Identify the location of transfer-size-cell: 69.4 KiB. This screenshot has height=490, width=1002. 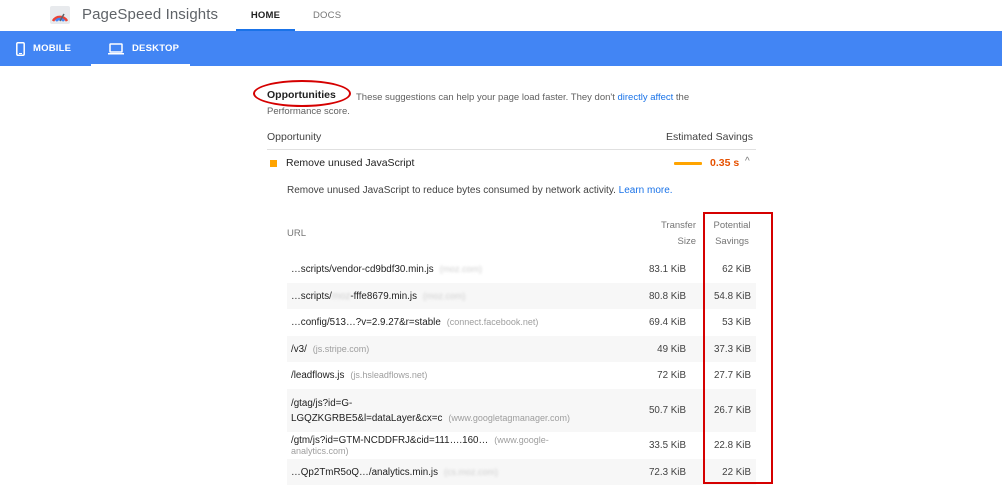
(667, 322).